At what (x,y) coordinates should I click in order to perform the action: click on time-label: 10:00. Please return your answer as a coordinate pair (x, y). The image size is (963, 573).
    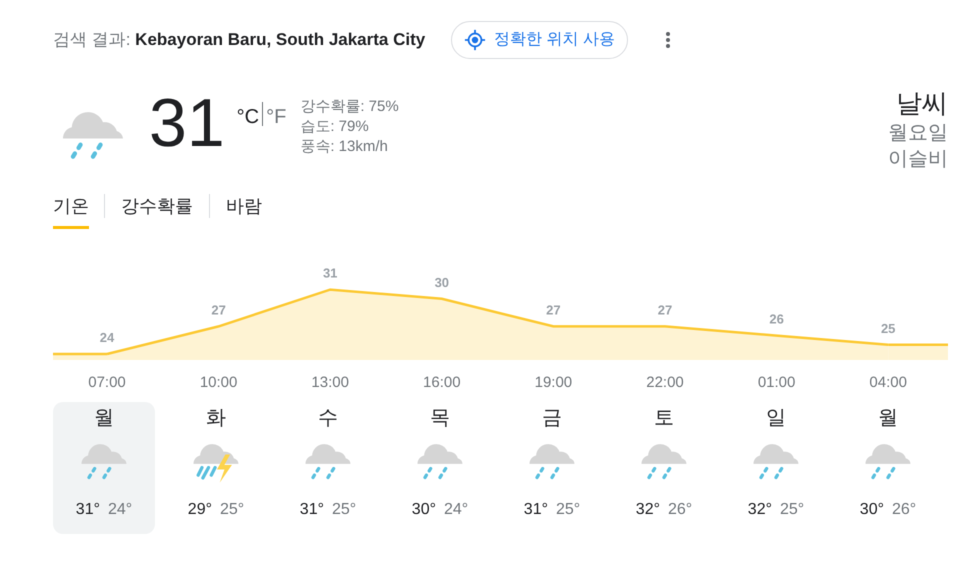
    Looking at the image, I should click on (219, 383).